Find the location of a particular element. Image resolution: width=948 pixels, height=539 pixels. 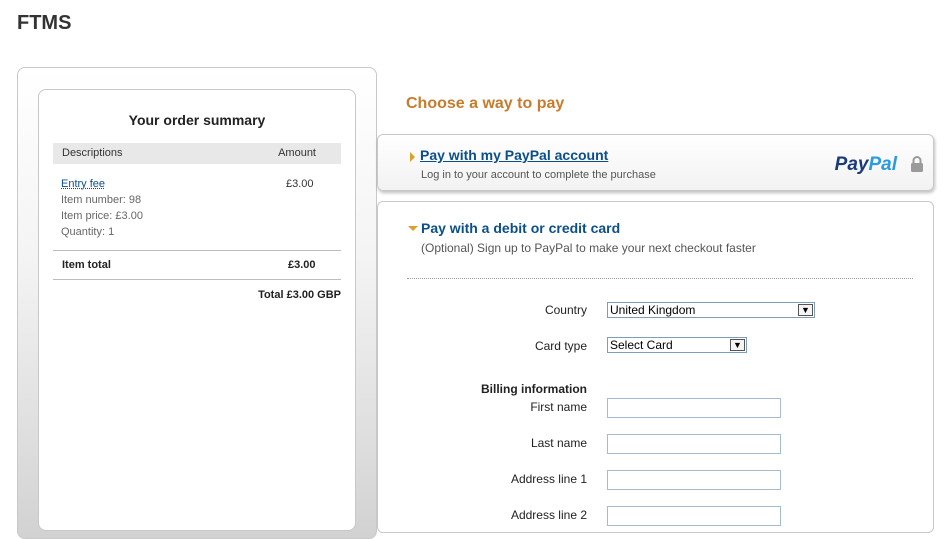

dotted-divider is located at coordinates (660, 278).